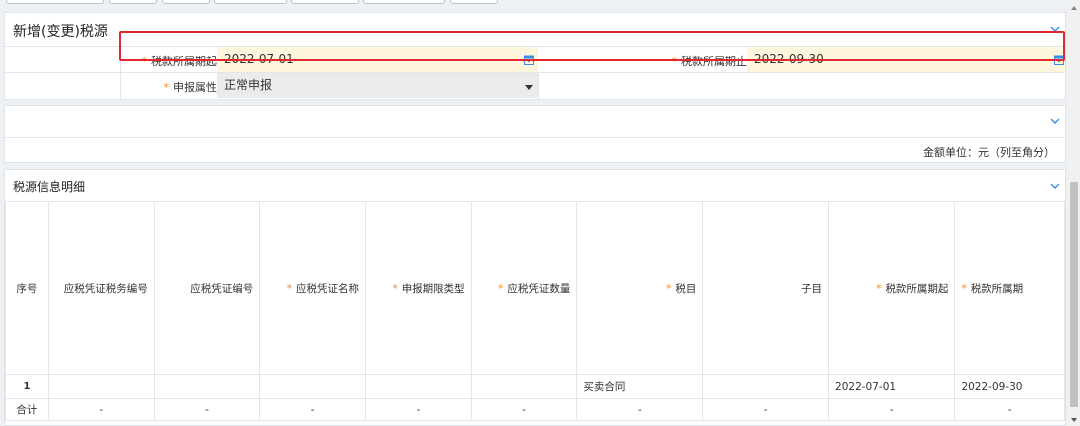 The height and width of the screenshot is (426, 1080). I want to click on declare-attr-row: * 申报属性 正常申报, so click(535, 85).